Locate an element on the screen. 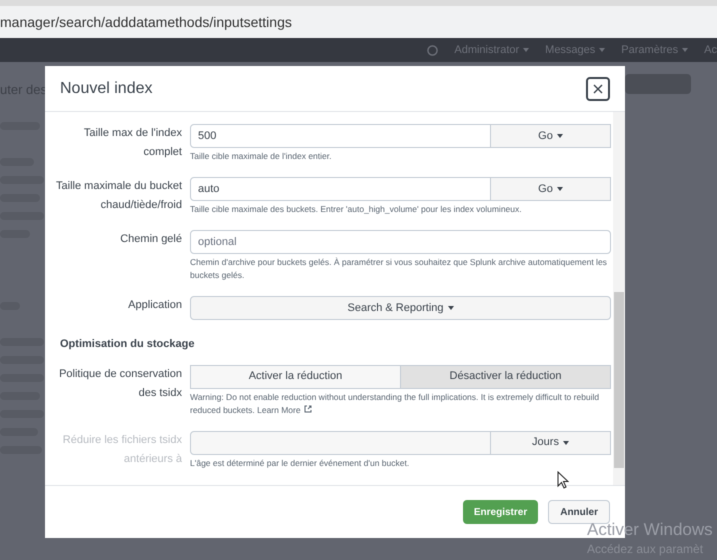 The image size is (717, 560). app-dropdown: Search & Reporting is located at coordinates (400, 308).